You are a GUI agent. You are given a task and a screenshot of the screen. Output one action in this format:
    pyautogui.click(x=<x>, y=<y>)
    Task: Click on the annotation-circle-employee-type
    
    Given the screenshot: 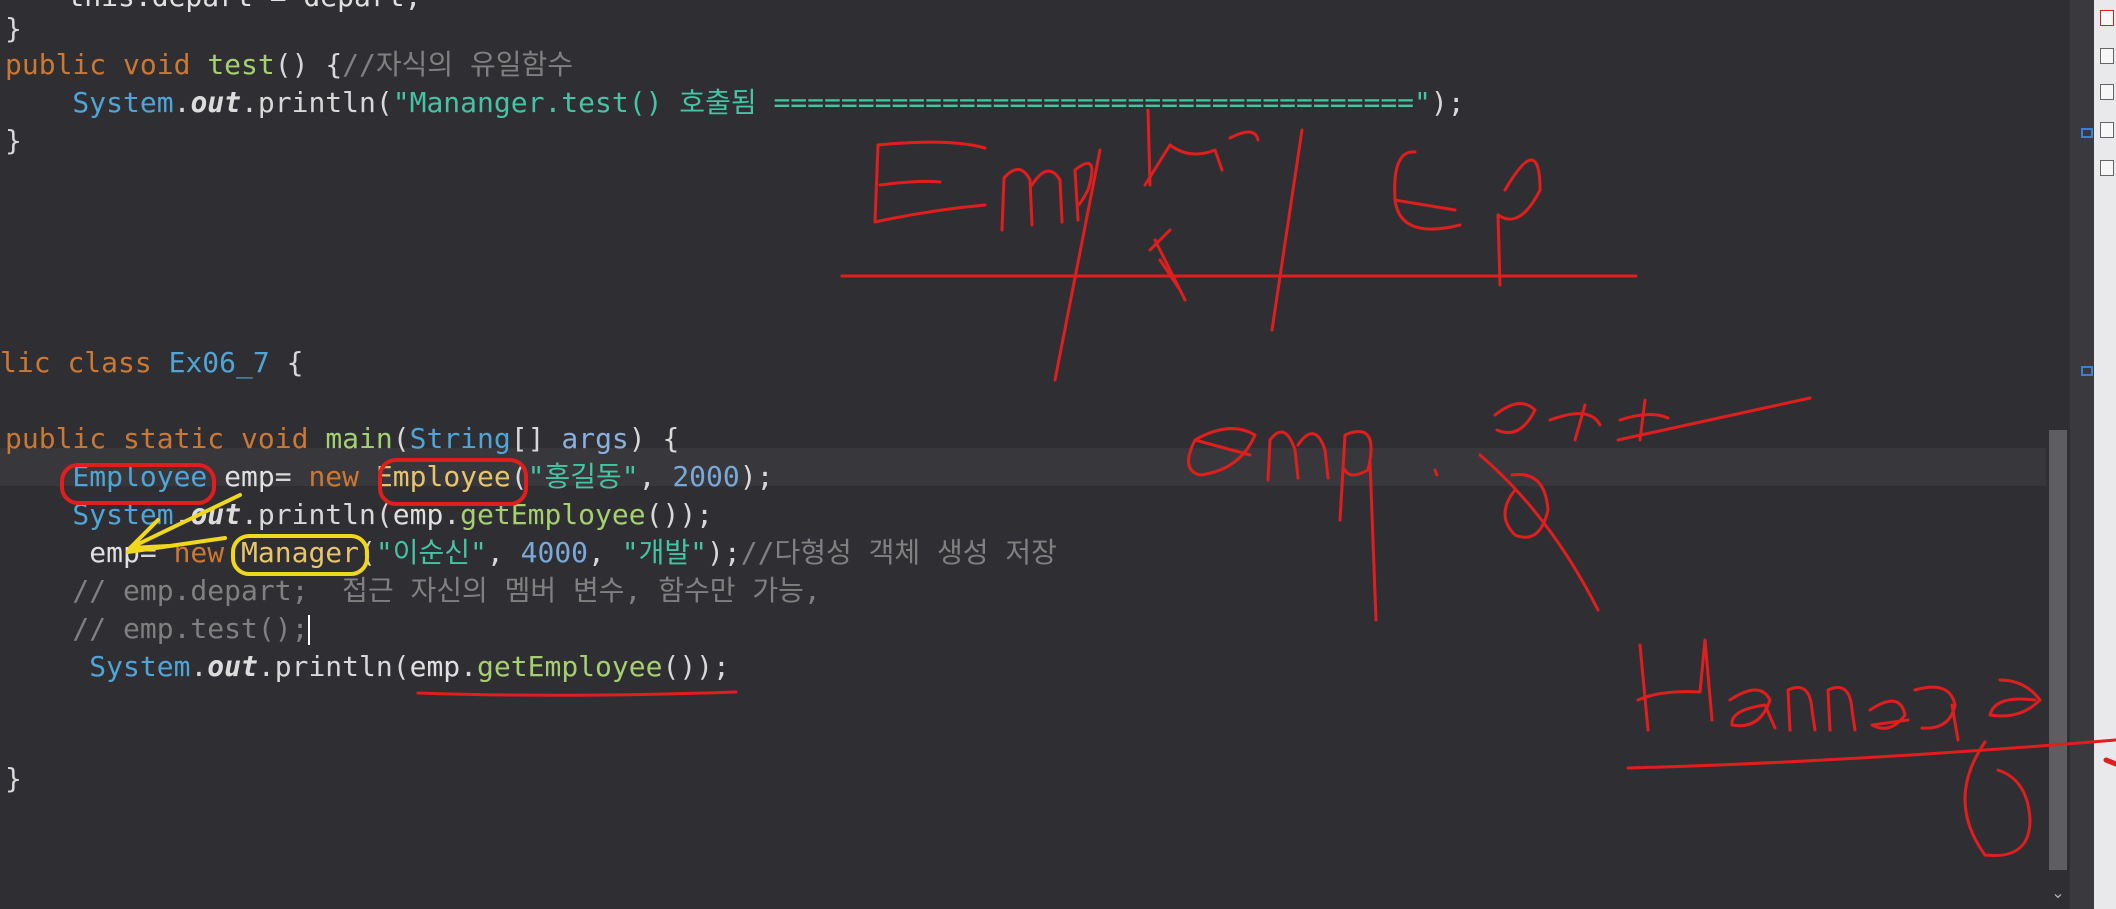 What is the action you would take?
    pyautogui.click(x=138, y=484)
    